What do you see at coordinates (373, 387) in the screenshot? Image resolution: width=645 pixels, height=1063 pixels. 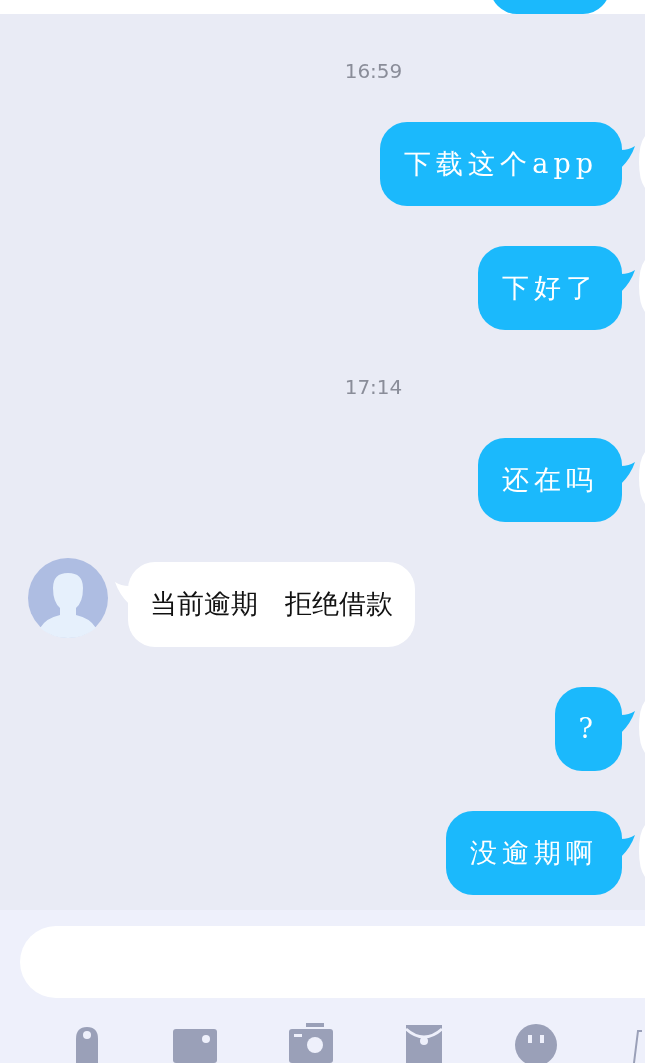 I see `timestamp: 17:14` at bounding box center [373, 387].